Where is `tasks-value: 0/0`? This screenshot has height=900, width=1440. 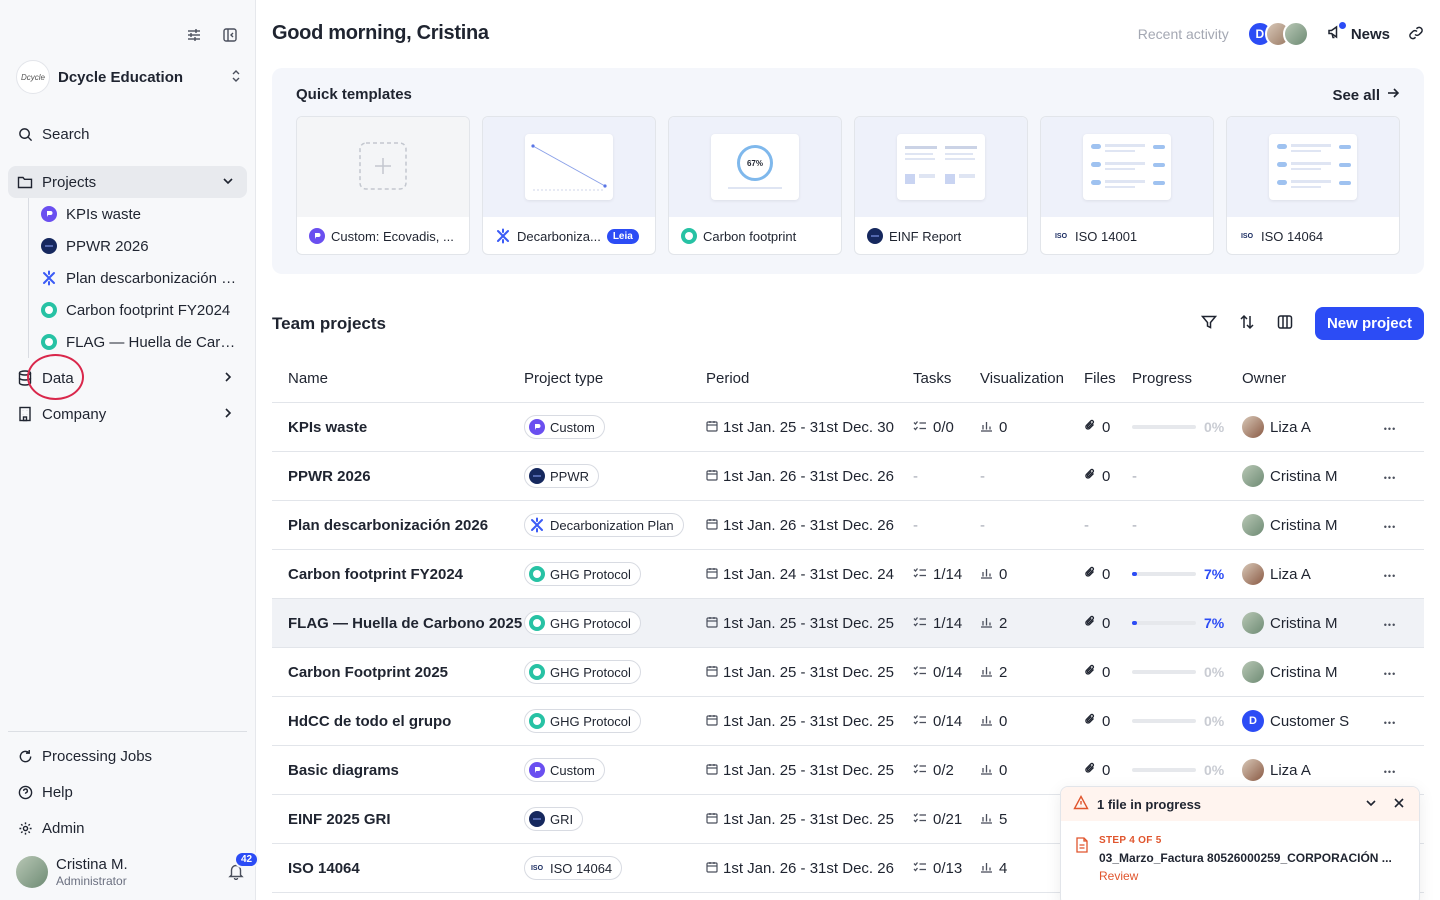
tasks-value: 0/0 is located at coordinates (943, 427).